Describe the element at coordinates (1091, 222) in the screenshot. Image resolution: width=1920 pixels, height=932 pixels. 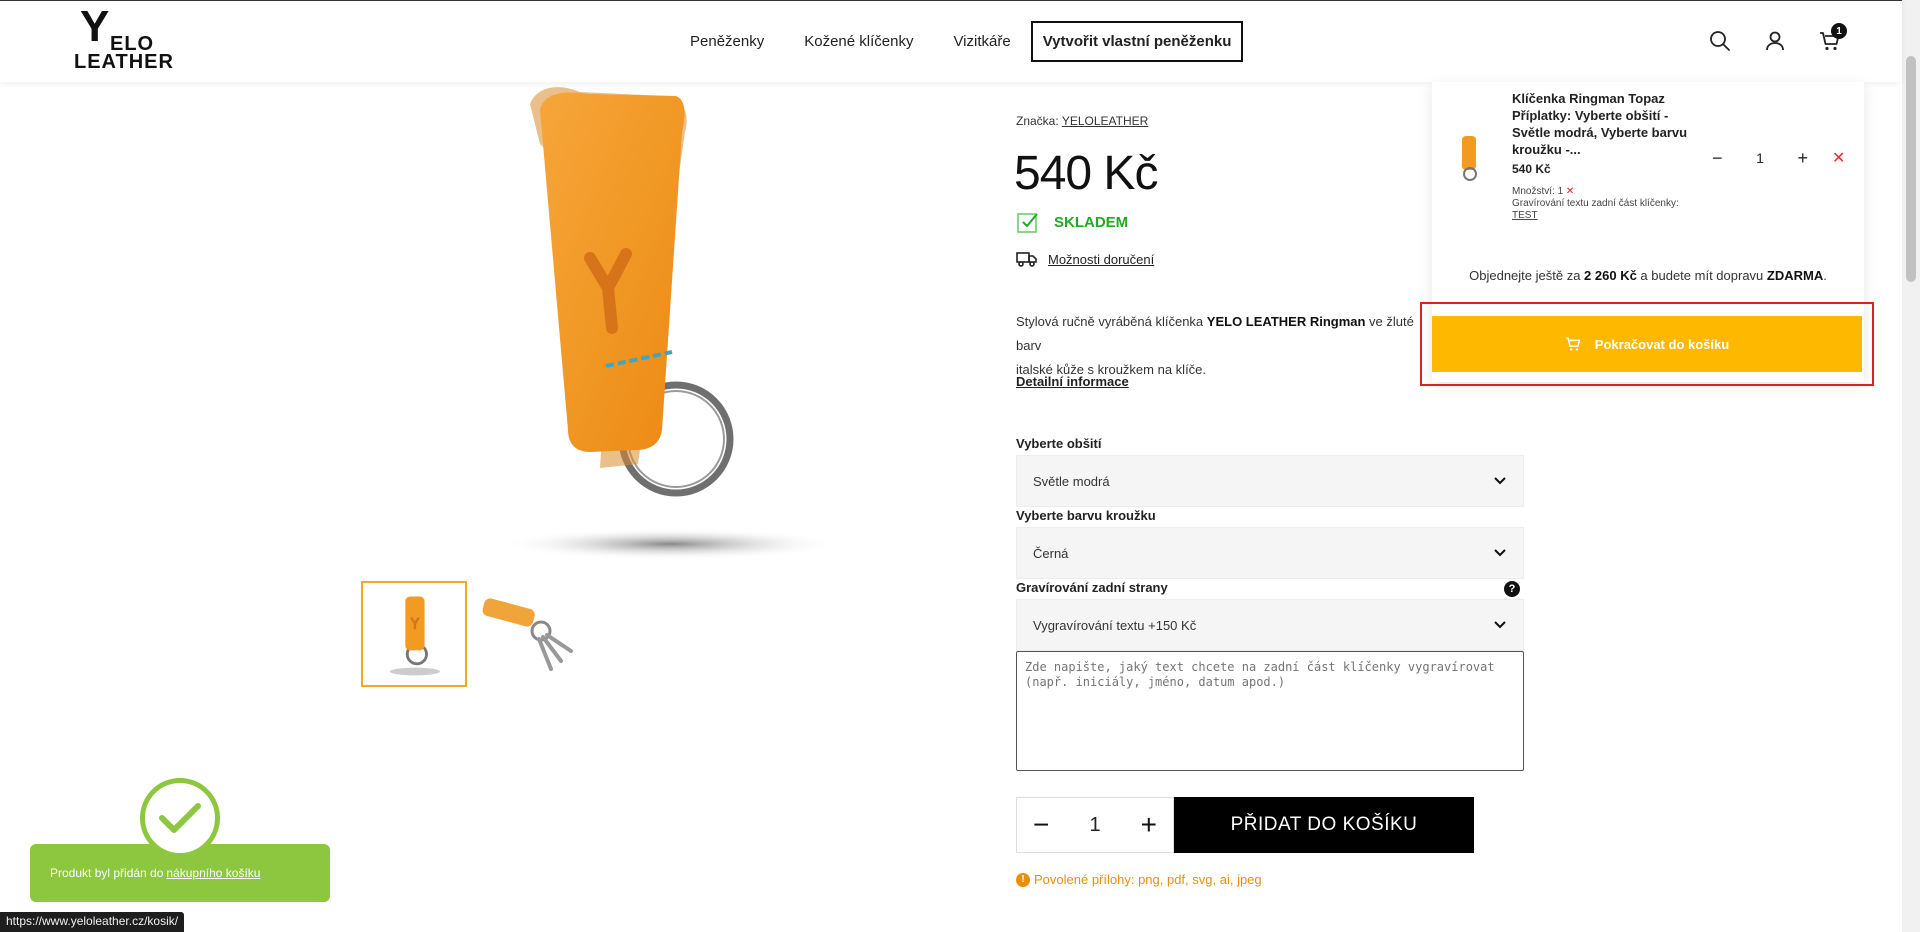
I see `stock-label: SKLADEM` at that location.